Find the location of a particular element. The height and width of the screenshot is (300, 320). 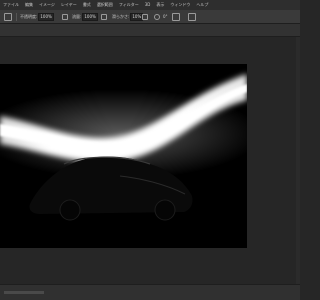

menu-select: 選択範囲 is located at coordinates (105, 5).